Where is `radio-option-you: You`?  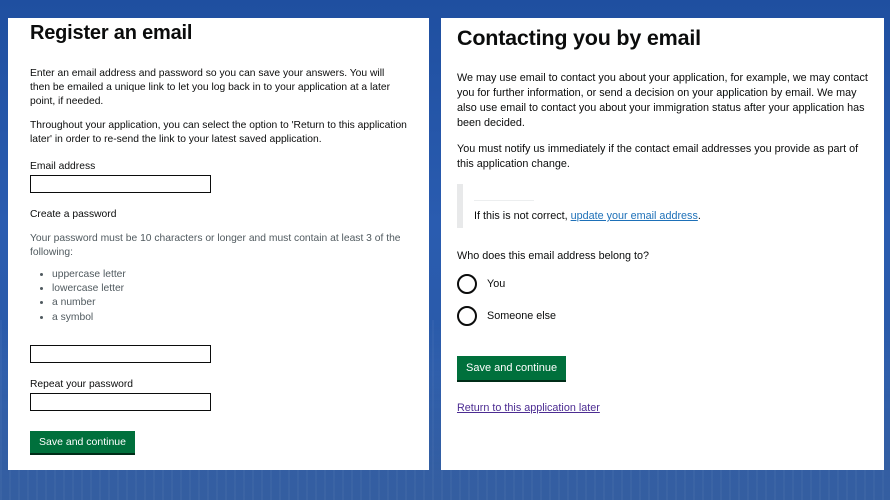
radio-option-you: You is located at coordinates (662, 284).